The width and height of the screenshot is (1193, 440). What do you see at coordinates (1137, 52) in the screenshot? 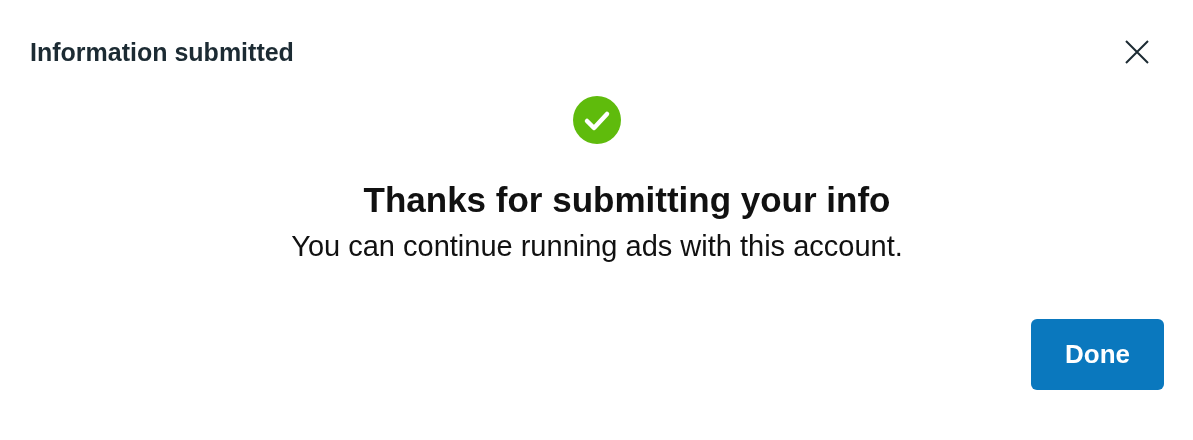
I see `close-icon` at bounding box center [1137, 52].